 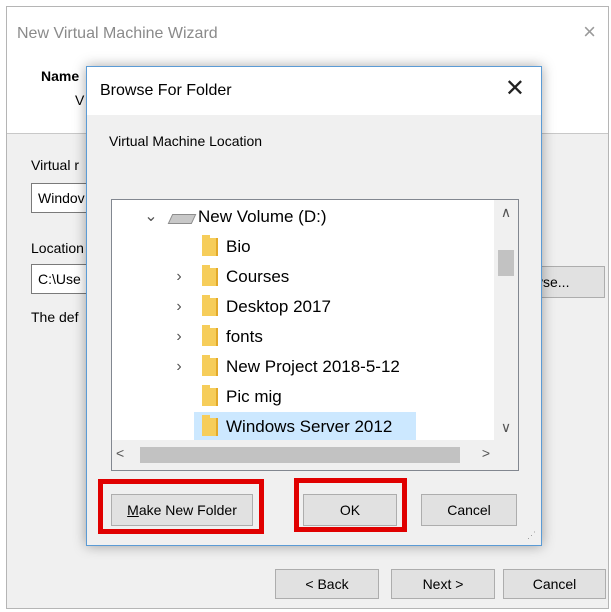 I want to click on wizard-close-icon: ×, so click(x=589, y=32).